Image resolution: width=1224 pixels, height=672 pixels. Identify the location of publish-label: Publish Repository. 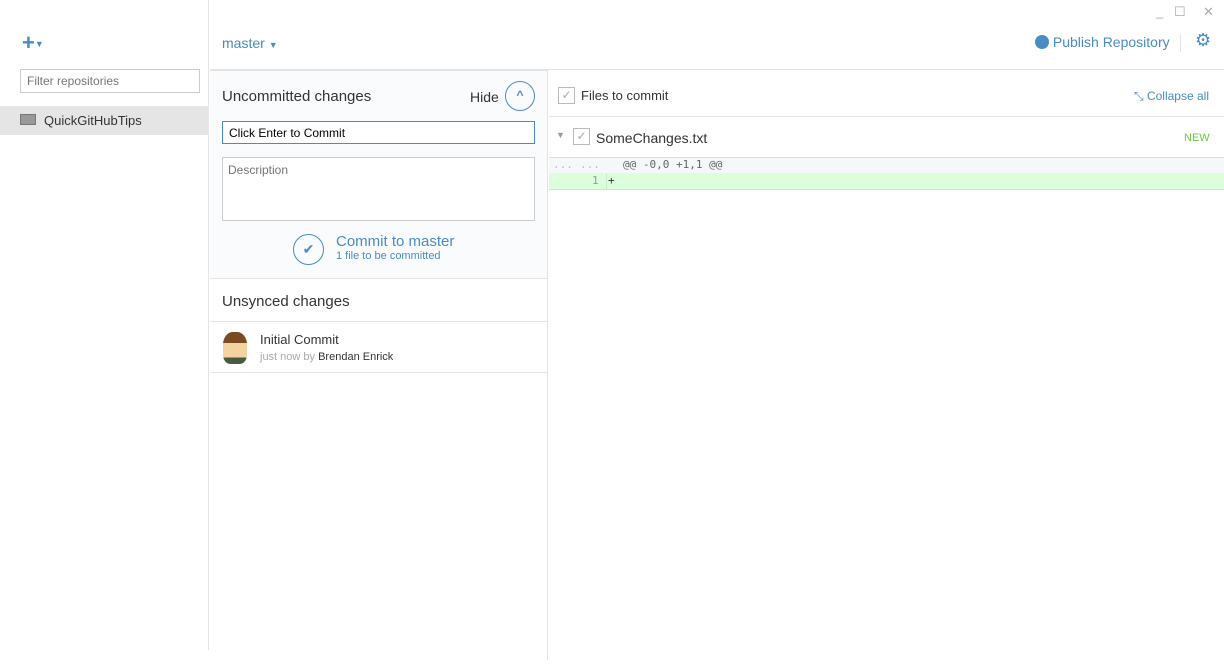
(1111, 42).